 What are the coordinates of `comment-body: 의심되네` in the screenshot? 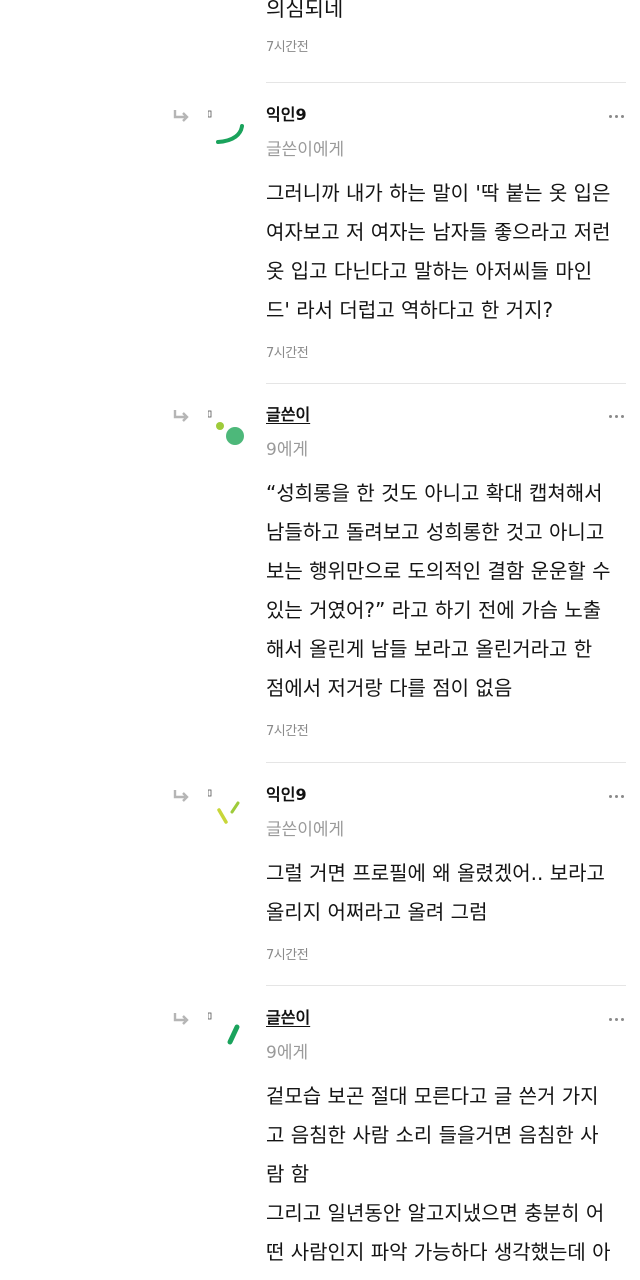 It's located at (305, 10).